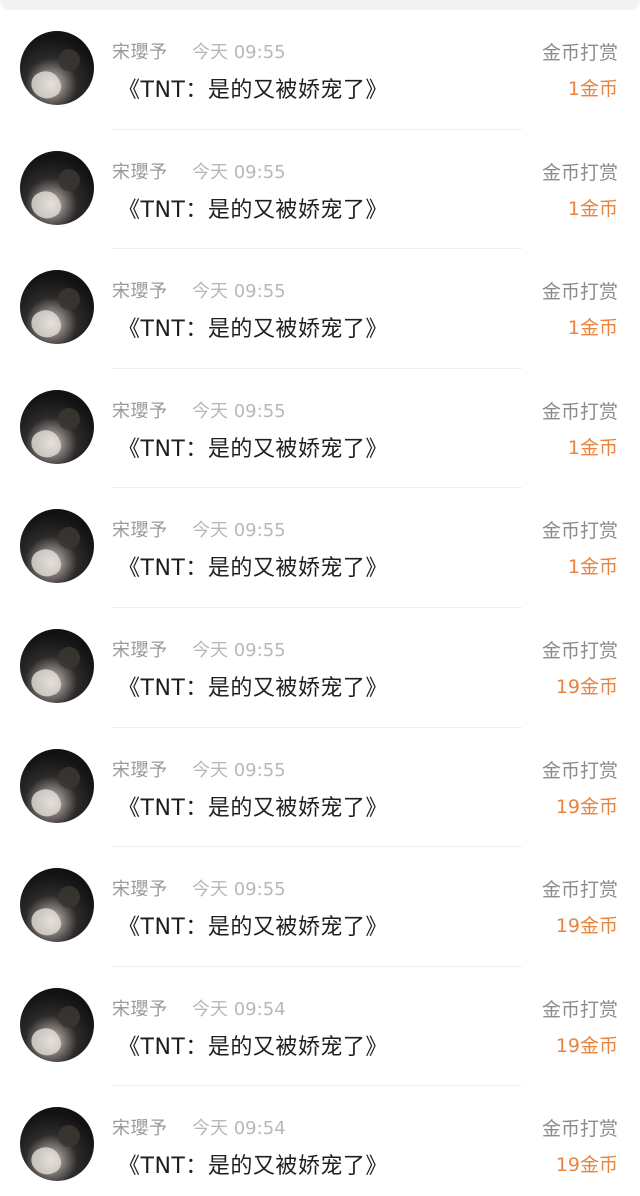 The image size is (640, 1196). I want to click on top-edge, so click(320, 5).